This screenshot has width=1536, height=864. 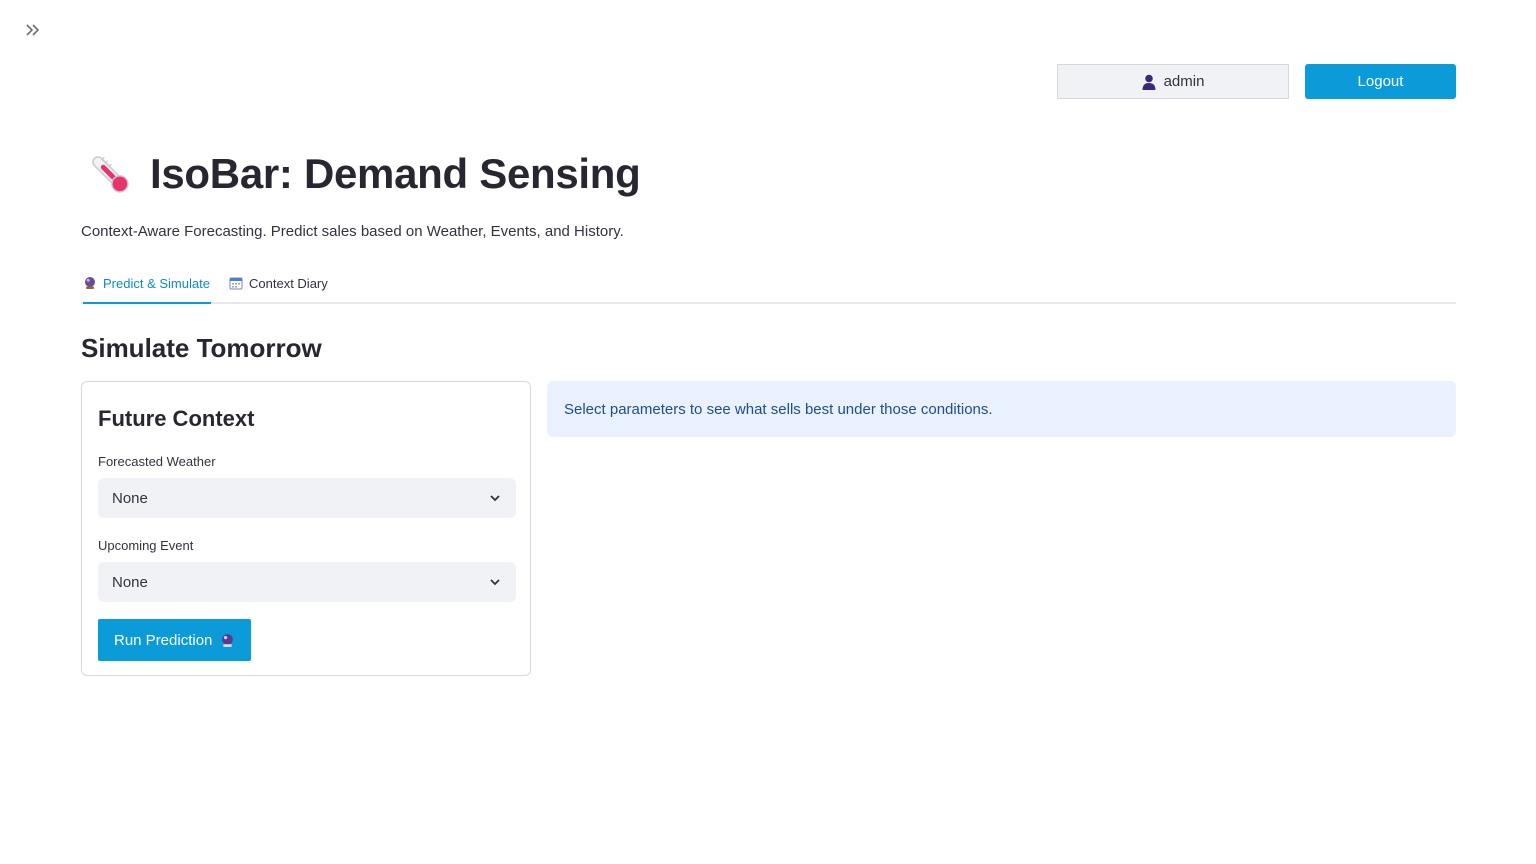 What do you see at coordinates (163, 640) in the screenshot?
I see `run-prediction-label: Run Prediction` at bounding box center [163, 640].